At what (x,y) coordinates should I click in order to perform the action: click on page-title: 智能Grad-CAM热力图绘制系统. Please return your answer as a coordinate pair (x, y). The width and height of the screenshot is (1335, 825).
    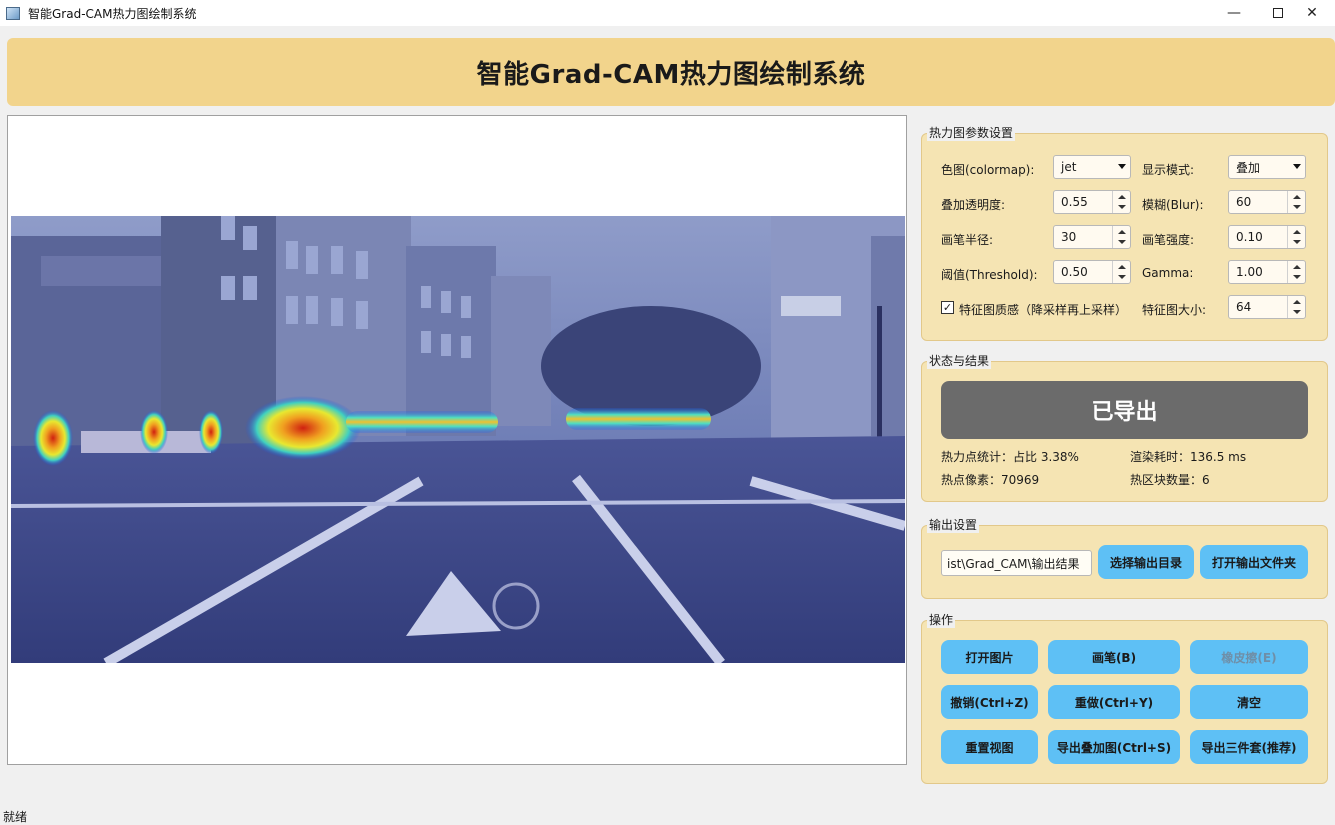
    Looking at the image, I should click on (671, 74).